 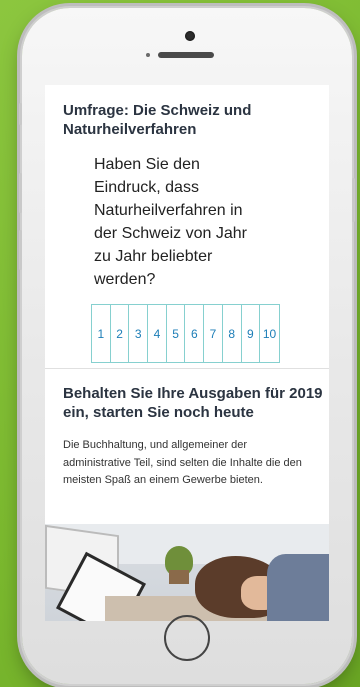 What do you see at coordinates (20, 250) in the screenshot?
I see `volume-down-button` at bounding box center [20, 250].